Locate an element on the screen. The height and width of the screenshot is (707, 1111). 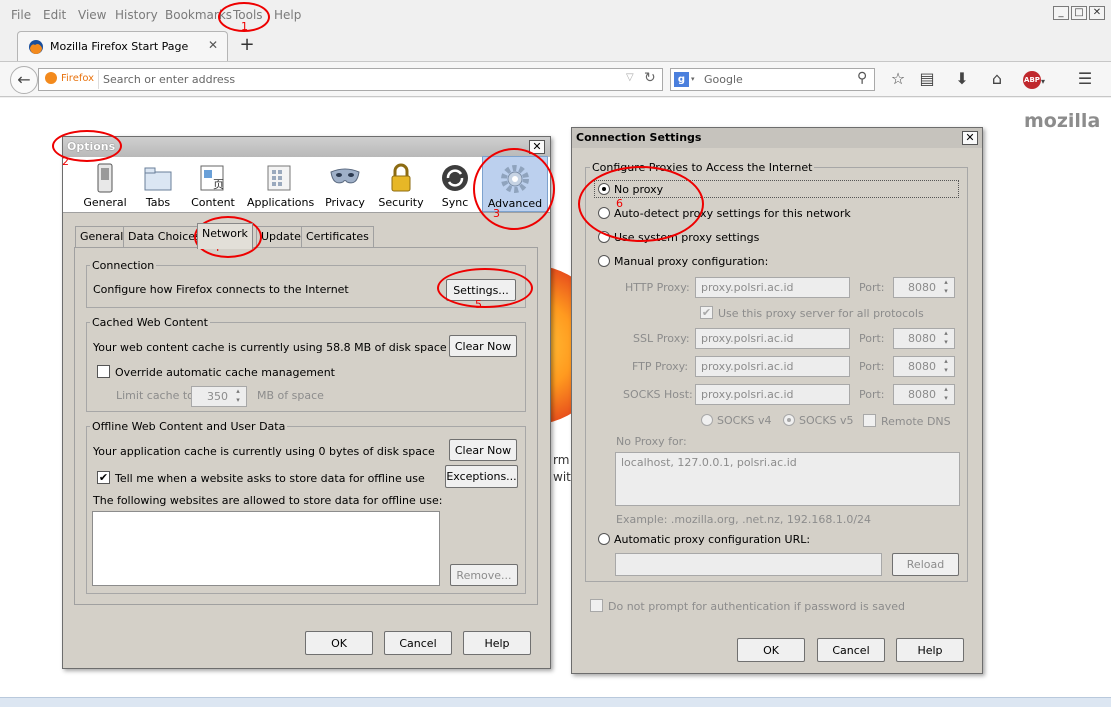
socks-v5-label: SOCKS v5 is located at coordinates (826, 420).